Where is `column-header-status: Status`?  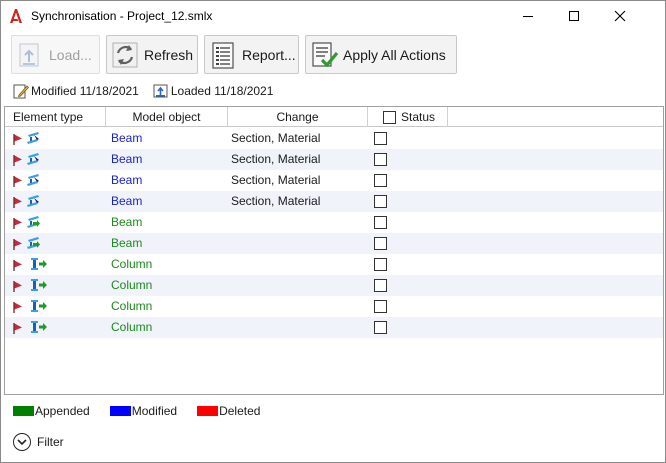 column-header-status: Status is located at coordinates (408, 117).